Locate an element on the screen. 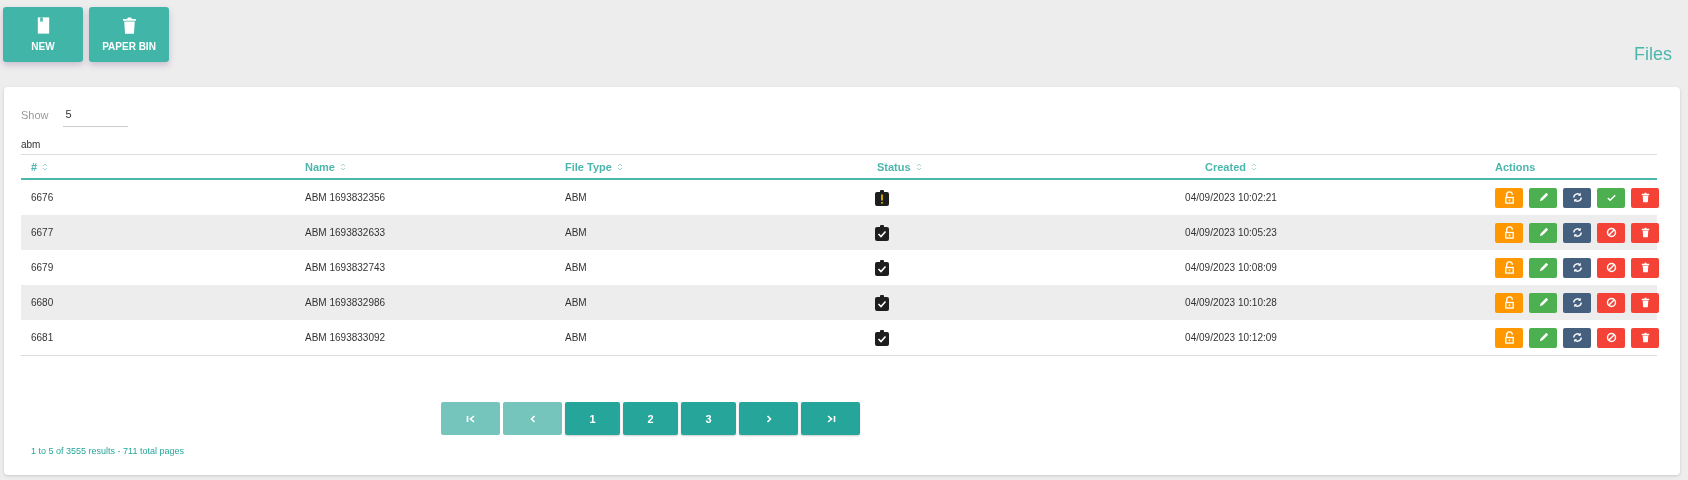 The width and height of the screenshot is (1688, 480). table-cell-text: ABM 1693832356 is located at coordinates (345, 197).